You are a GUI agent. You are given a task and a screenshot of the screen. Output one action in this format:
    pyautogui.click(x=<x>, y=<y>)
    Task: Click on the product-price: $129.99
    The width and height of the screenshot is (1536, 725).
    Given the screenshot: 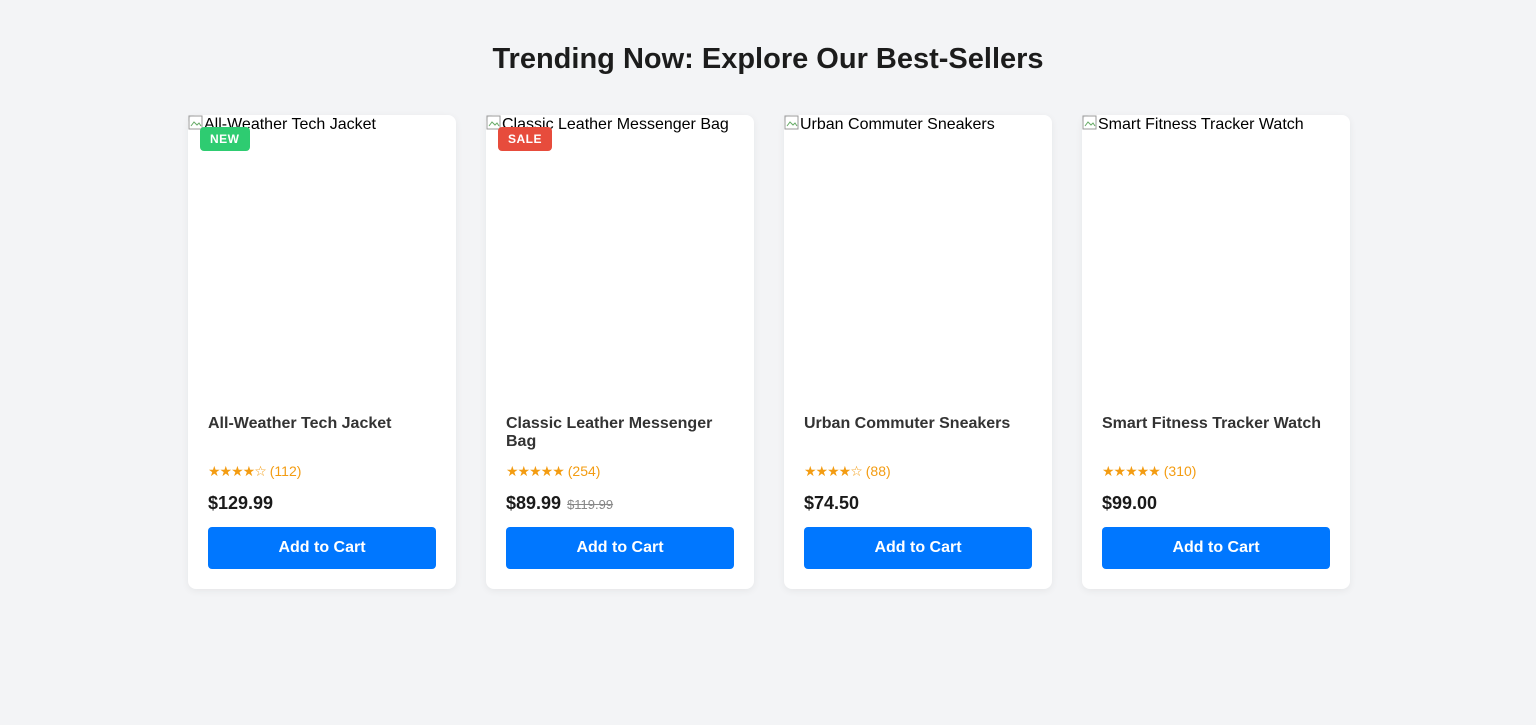 What is the action you would take?
    pyautogui.click(x=241, y=503)
    